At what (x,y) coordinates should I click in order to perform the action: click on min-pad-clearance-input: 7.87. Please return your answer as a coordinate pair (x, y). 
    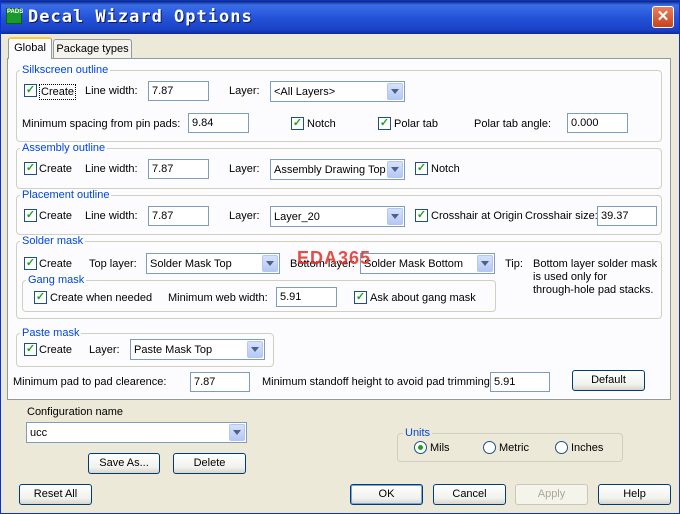
    Looking at the image, I should click on (220, 382).